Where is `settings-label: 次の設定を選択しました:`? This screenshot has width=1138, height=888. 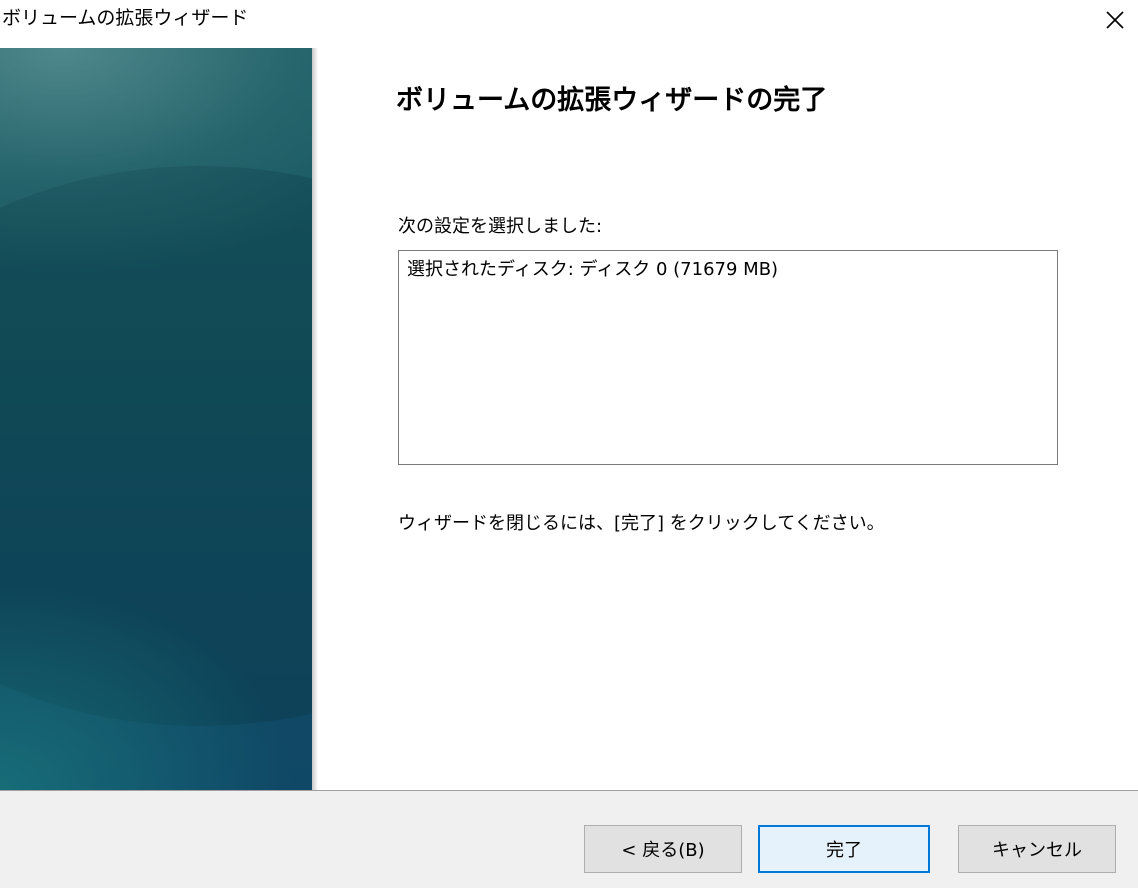
settings-label: 次の設定を選択しました: is located at coordinates (500, 226).